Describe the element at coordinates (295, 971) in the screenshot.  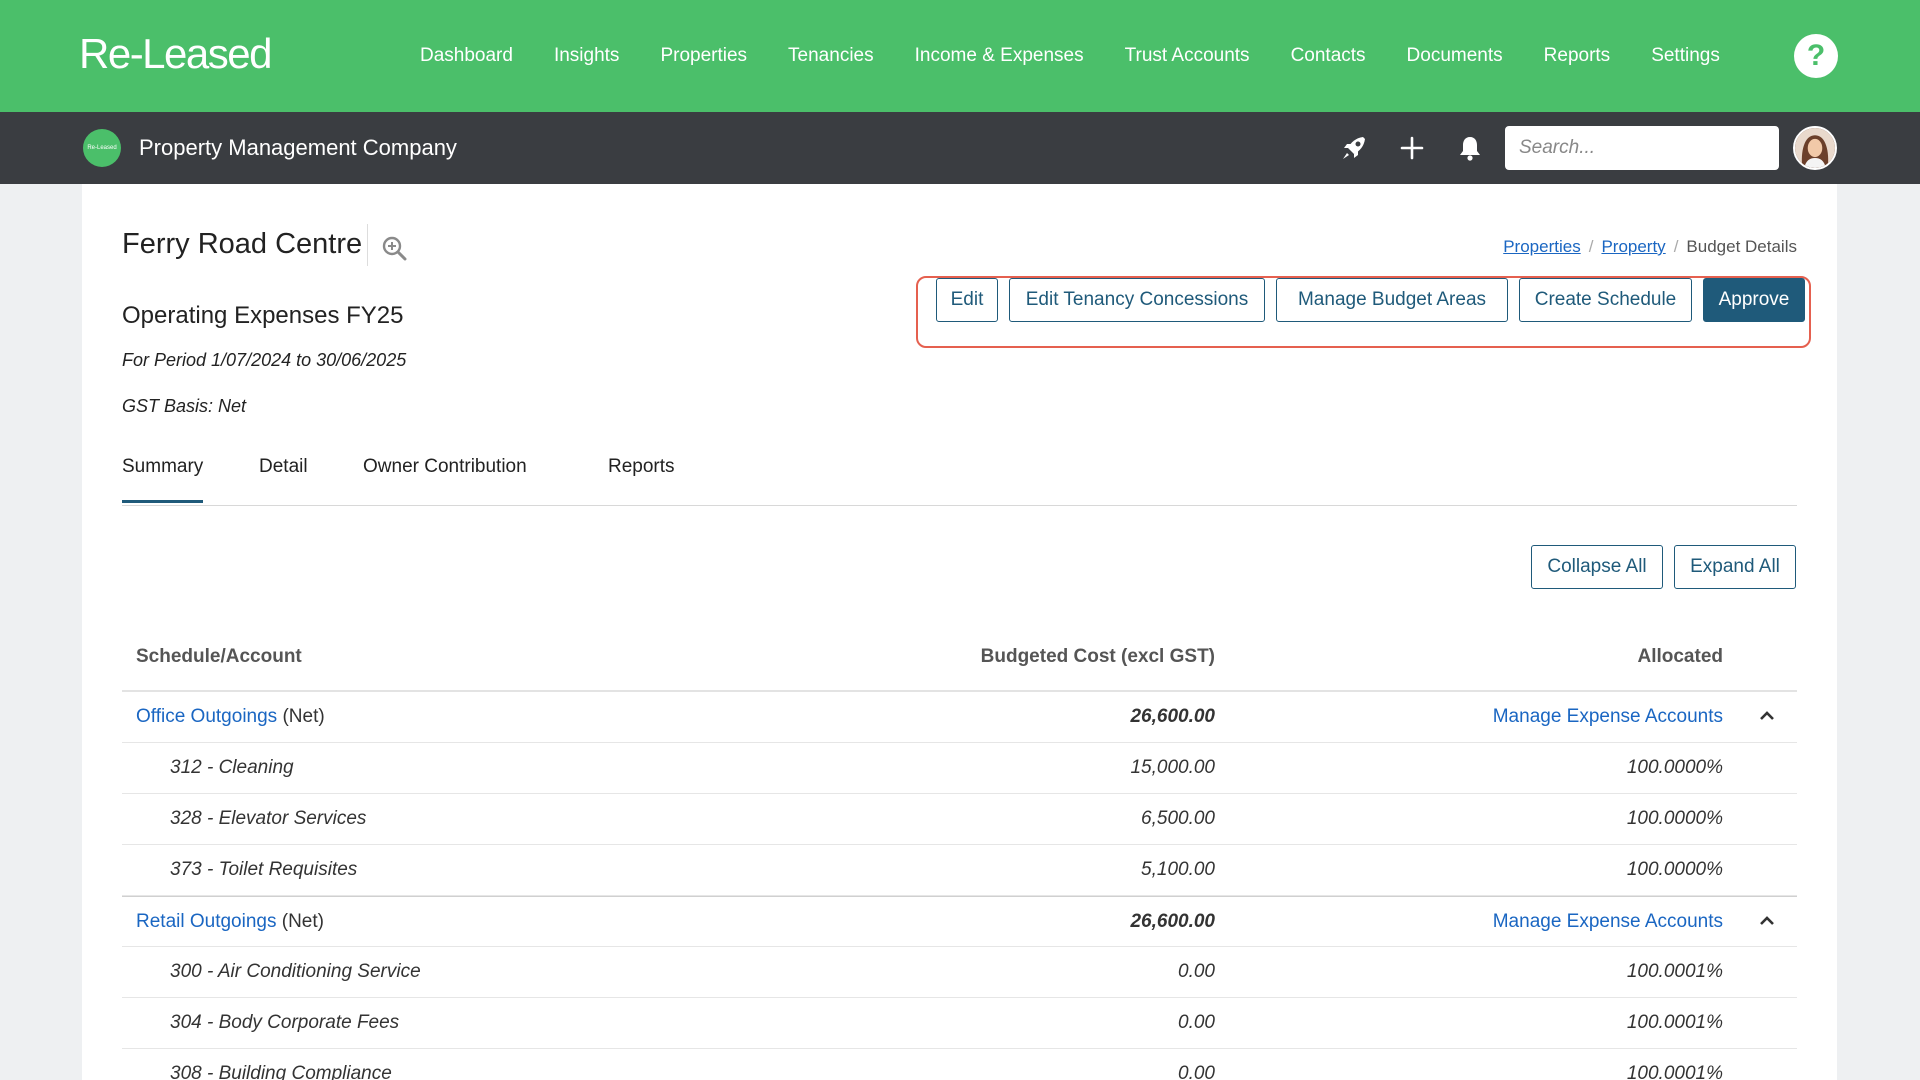
I see `account-name: 300 - Air Conditioning Service` at that location.